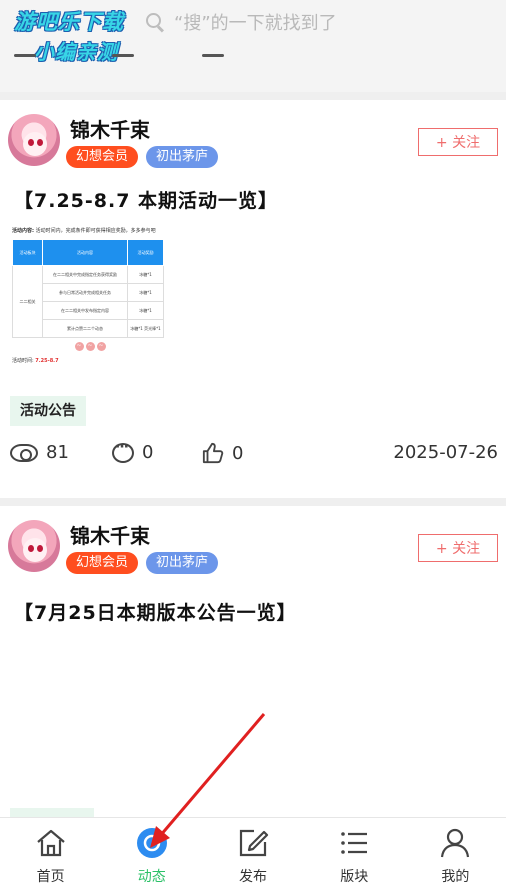 The width and height of the screenshot is (506, 887). I want to click on image-footer-value: 7.25-8.7, so click(47, 361).